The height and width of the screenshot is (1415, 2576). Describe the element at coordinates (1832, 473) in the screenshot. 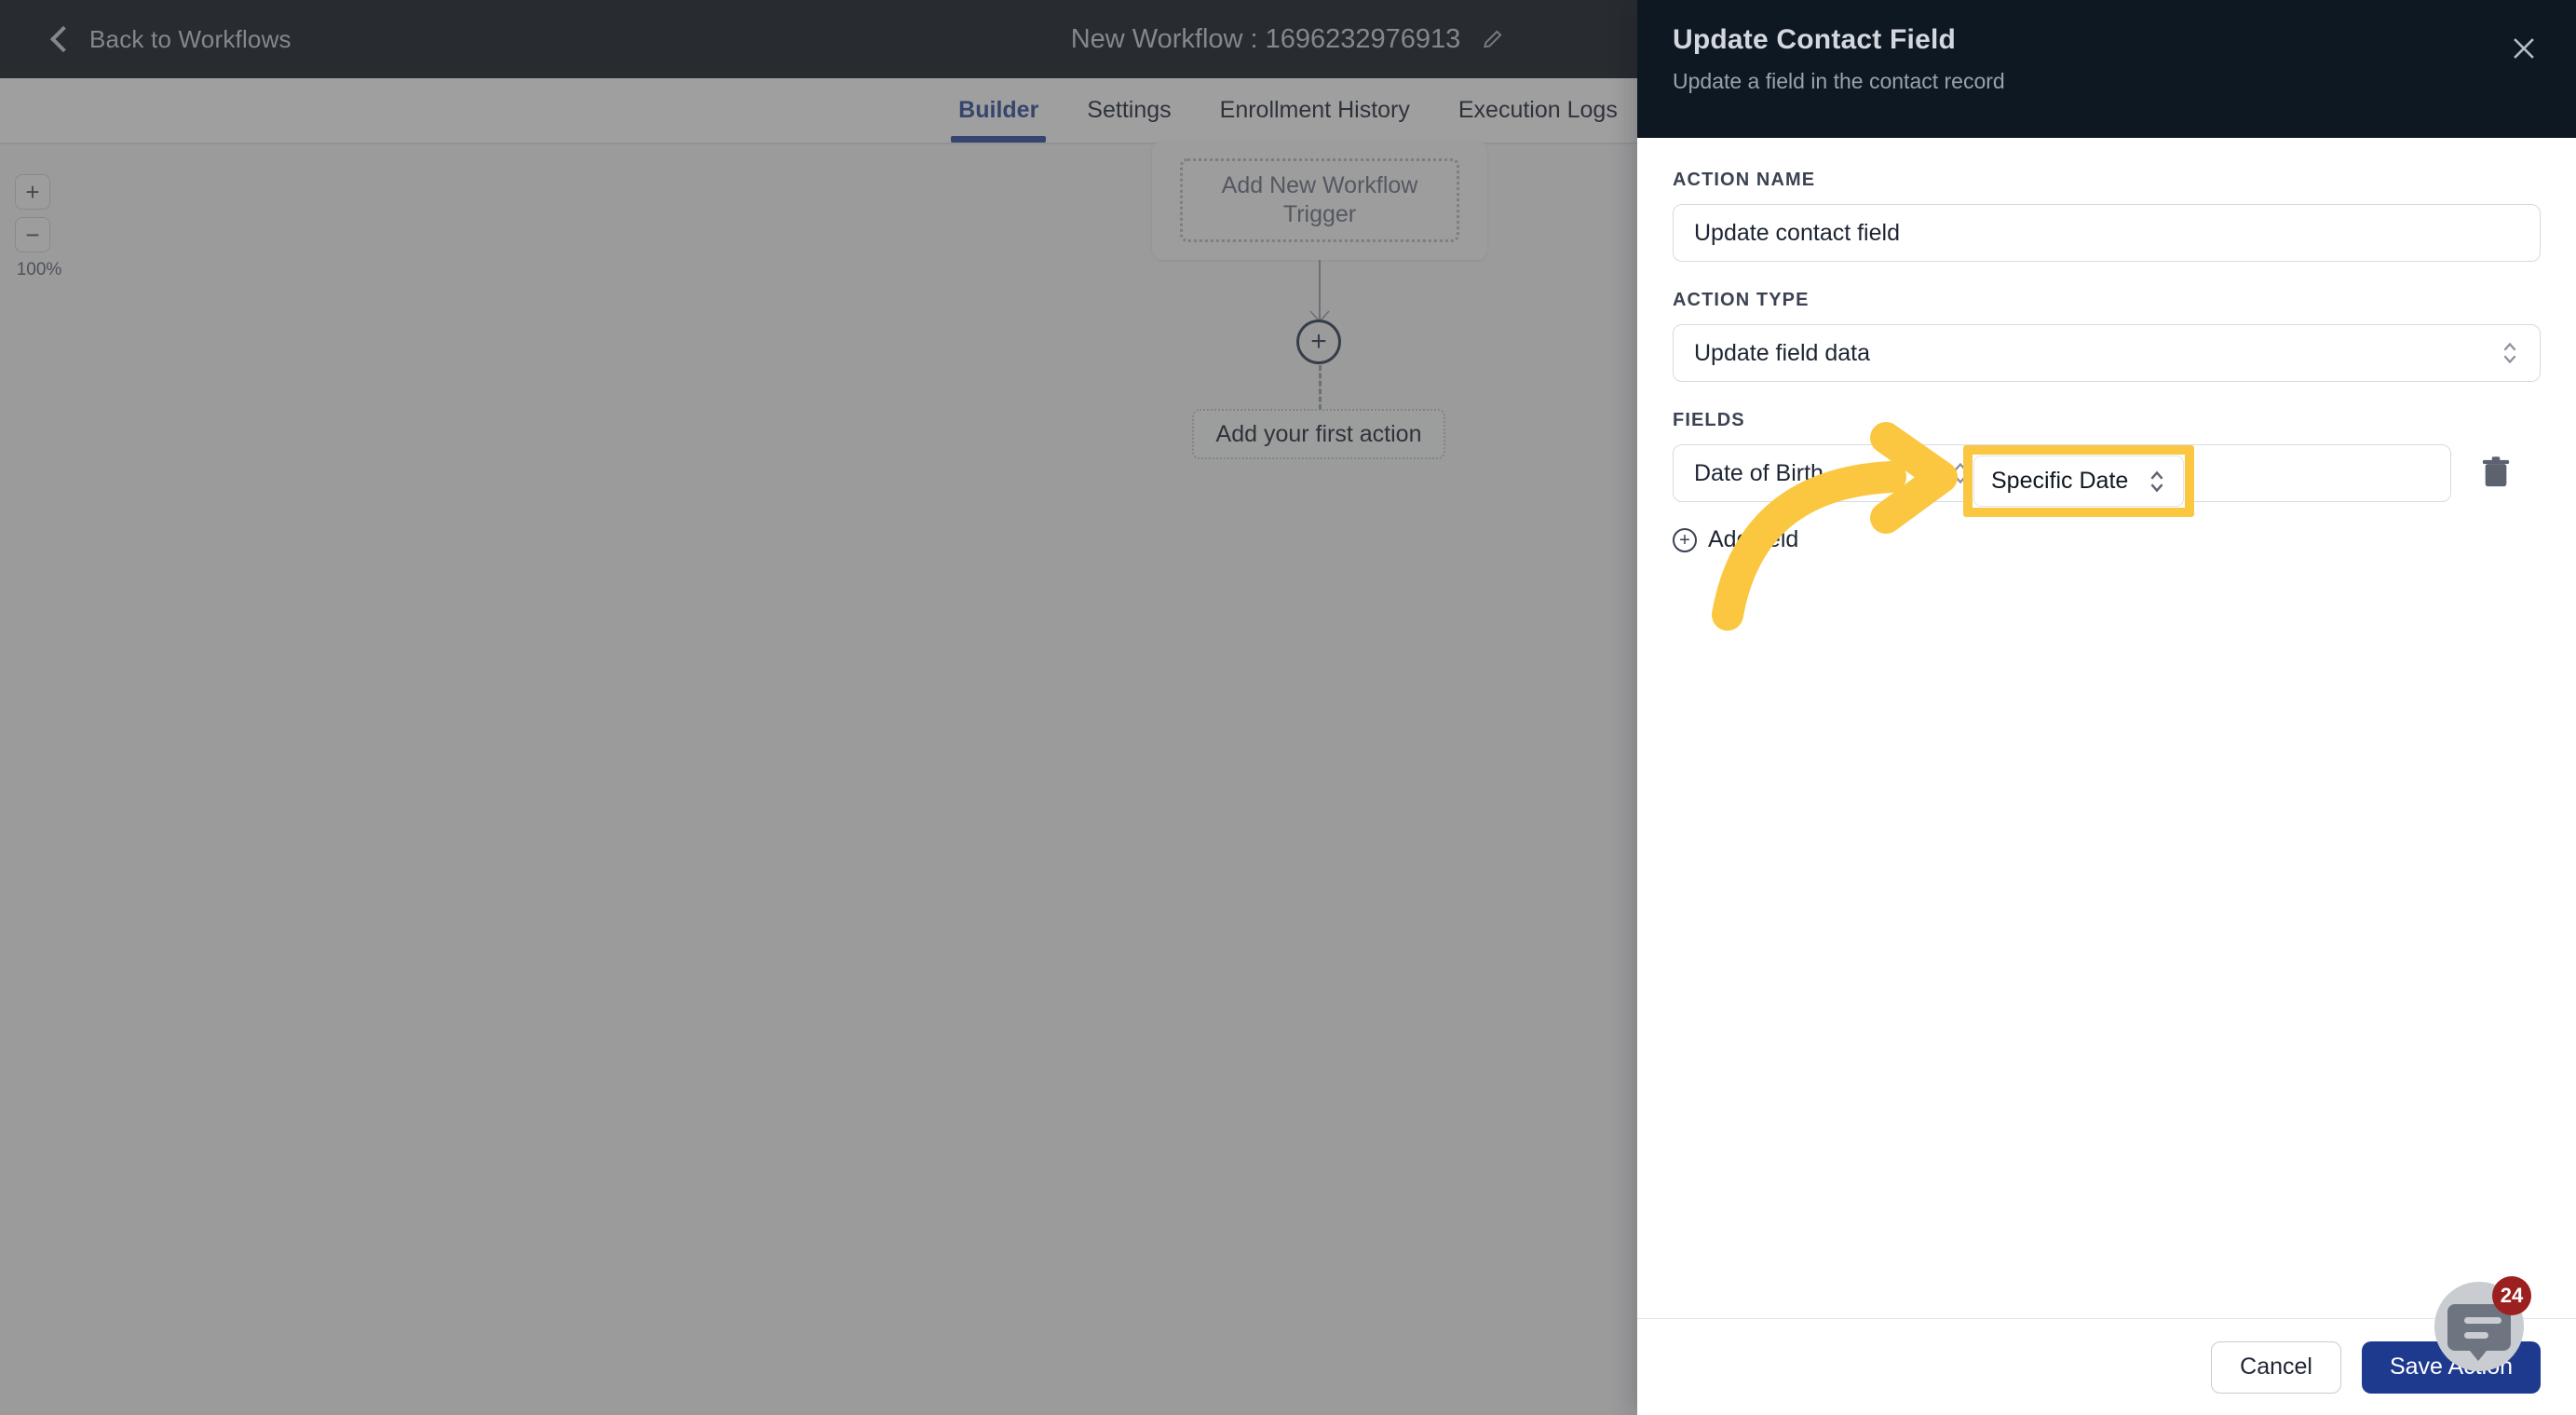

I see `field-name-select: Date of Birth` at that location.